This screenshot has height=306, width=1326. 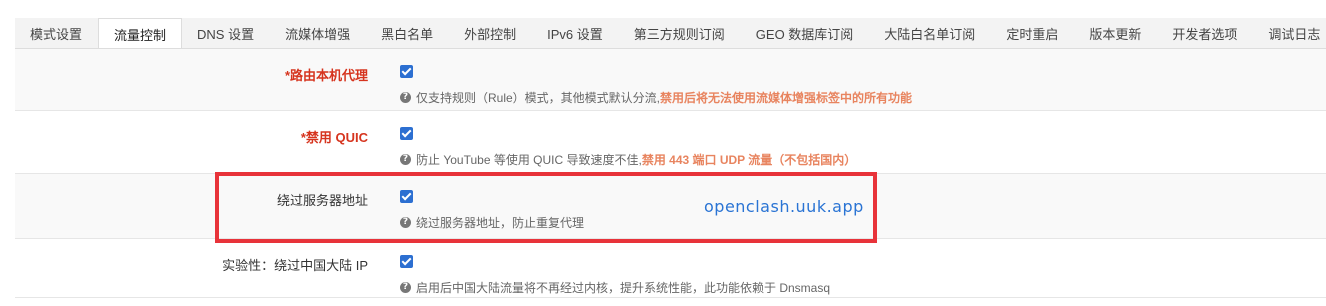 I want to click on tab-external-control: 外部控制, so click(x=490, y=33).